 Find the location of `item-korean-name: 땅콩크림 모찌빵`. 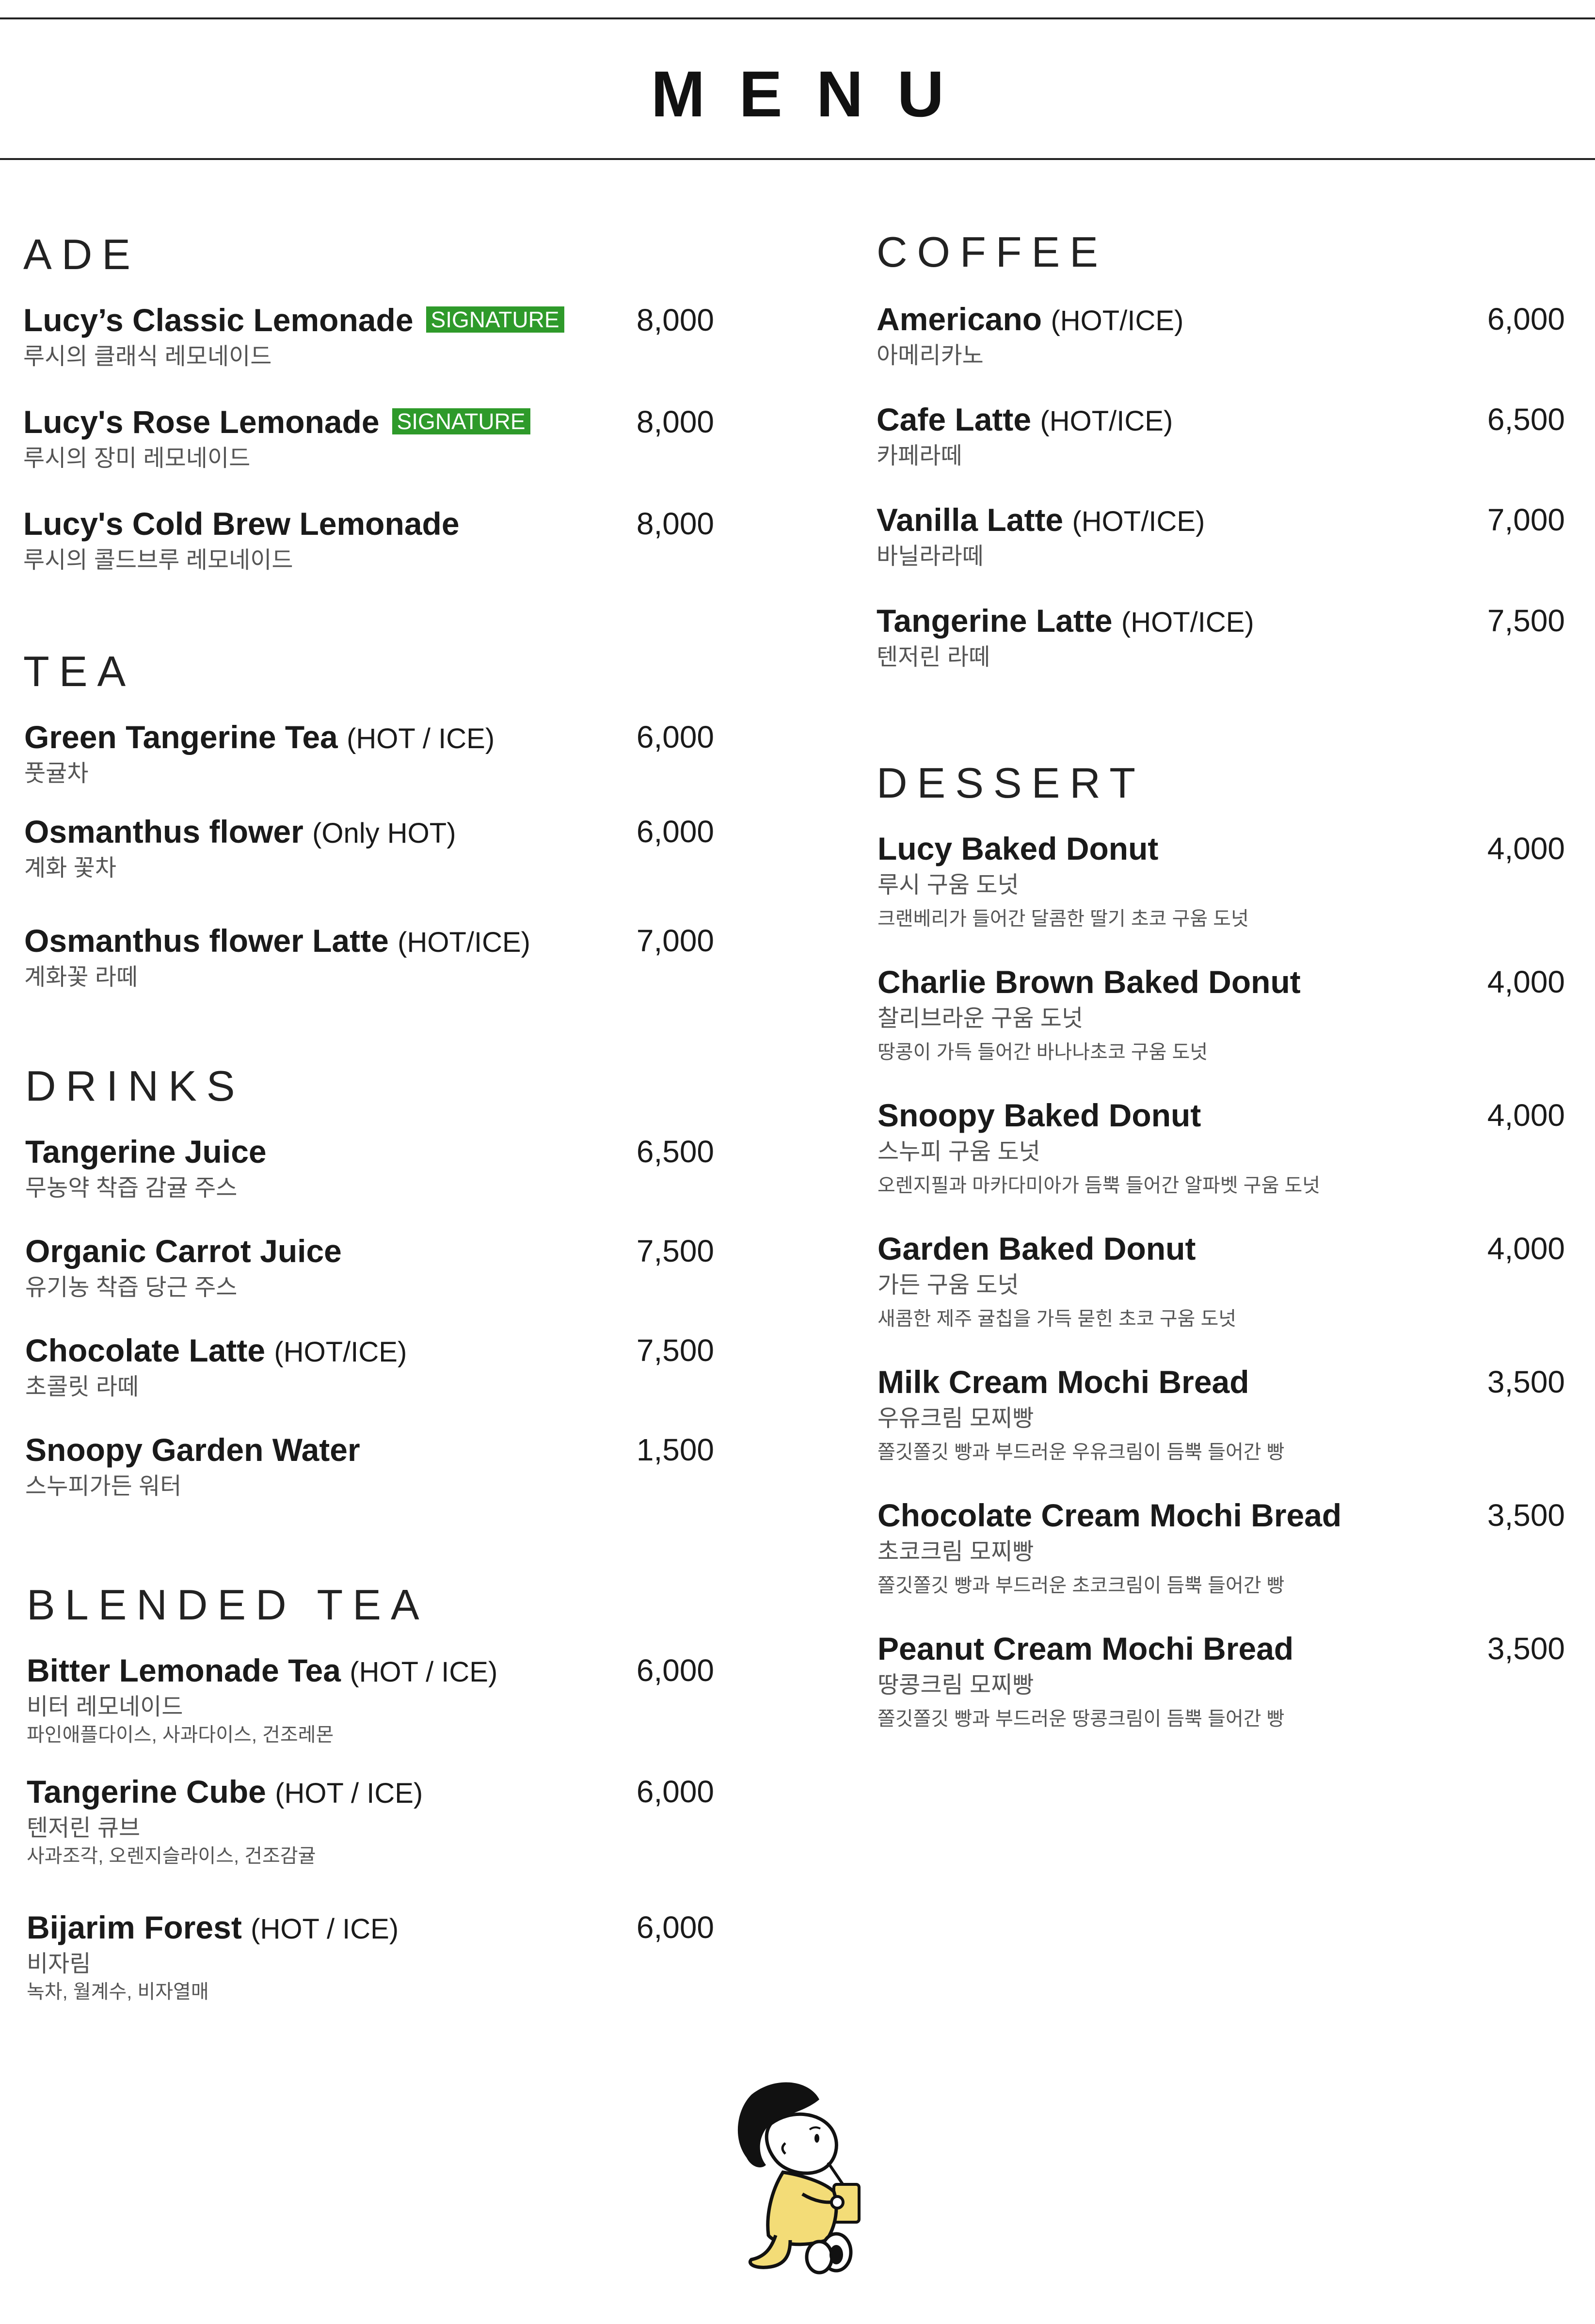

item-korean-name: 땅콩크림 모찌빵 is located at coordinates (955, 1685).